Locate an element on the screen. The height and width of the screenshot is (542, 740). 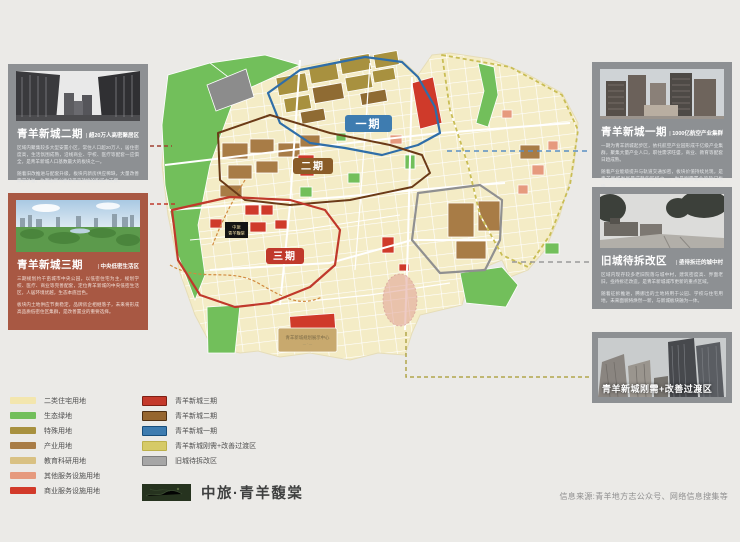
exhibition-center-block: 青羊新城规划展示中心 — · — is located at coordinates (307, 340).